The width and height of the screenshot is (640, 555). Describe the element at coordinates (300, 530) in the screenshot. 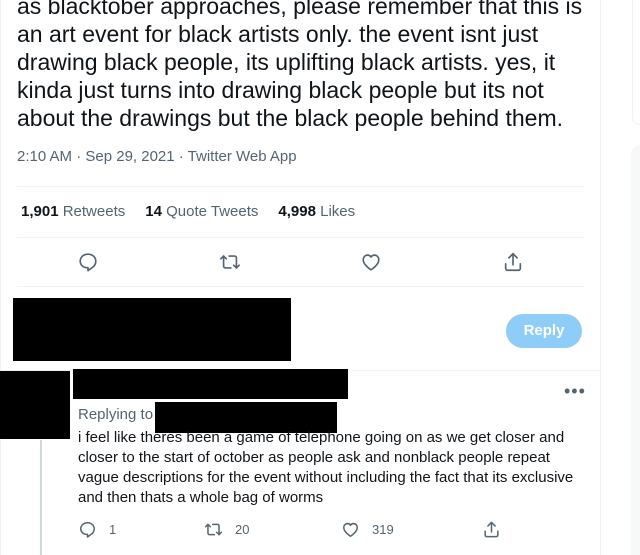

I see `reply-tweet-actions: 1 20 319` at that location.